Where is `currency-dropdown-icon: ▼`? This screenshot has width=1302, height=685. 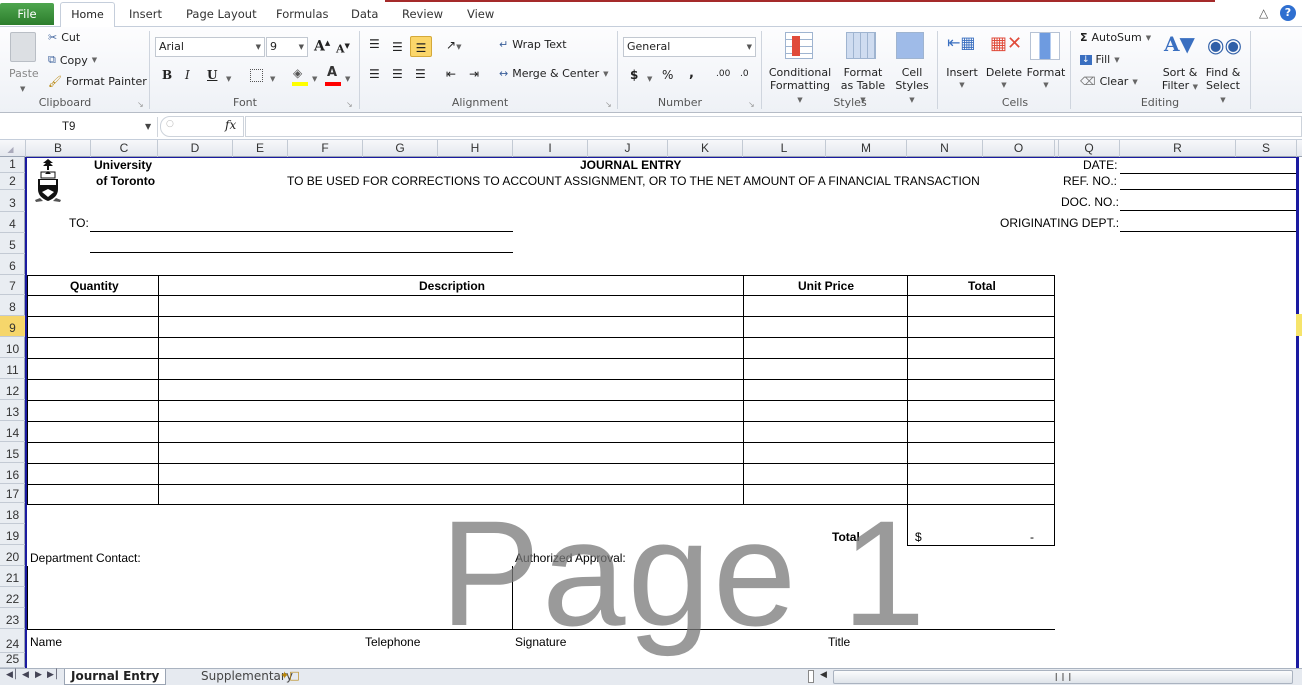 currency-dropdown-icon: ▼ is located at coordinates (649, 77).